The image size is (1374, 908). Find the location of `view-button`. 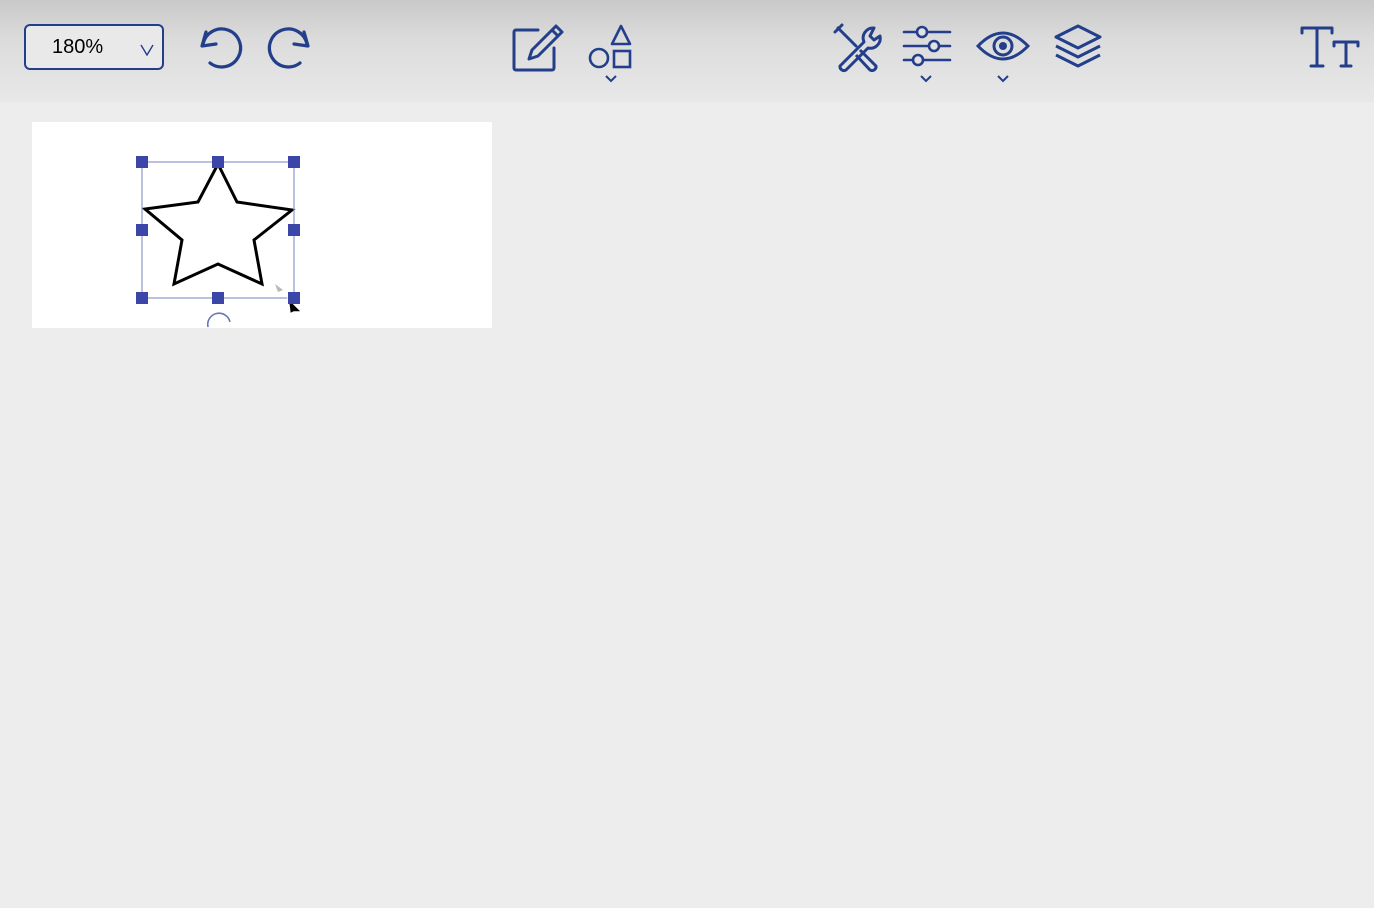

view-button is located at coordinates (1002, 52).